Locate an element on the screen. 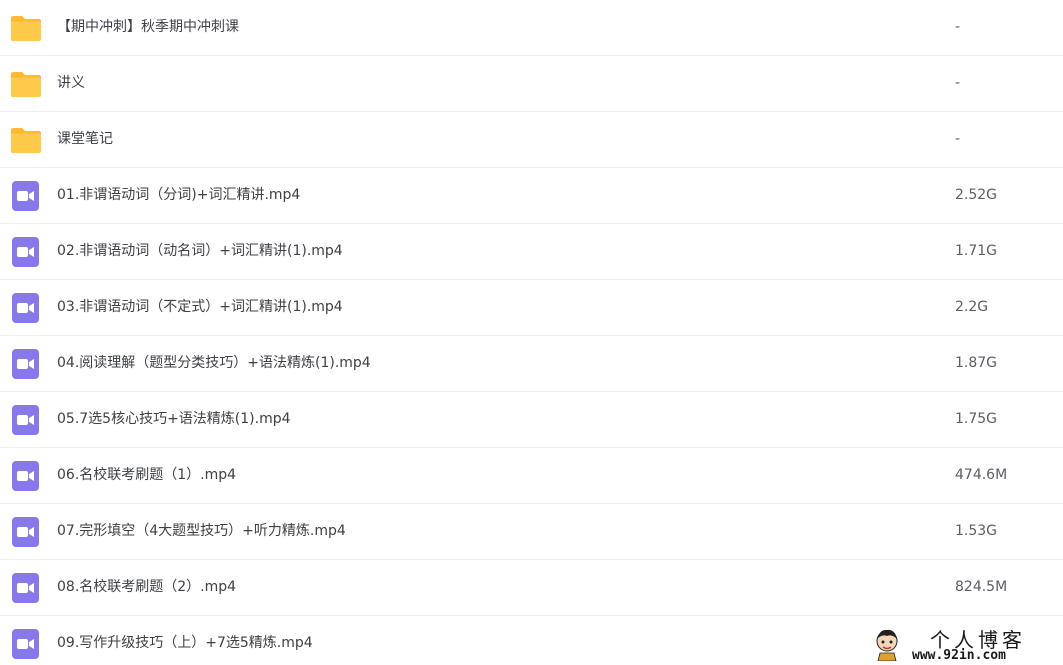  file-size: 474.6M is located at coordinates (981, 475).